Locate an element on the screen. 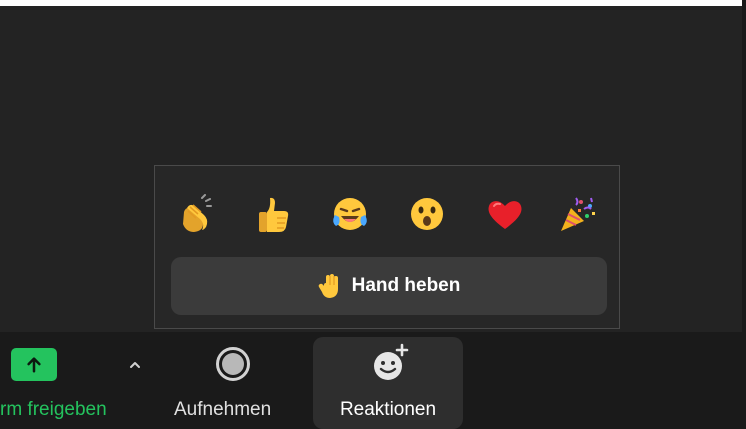 The image size is (746, 429). smiley-plus-icon is located at coordinates (391, 361).